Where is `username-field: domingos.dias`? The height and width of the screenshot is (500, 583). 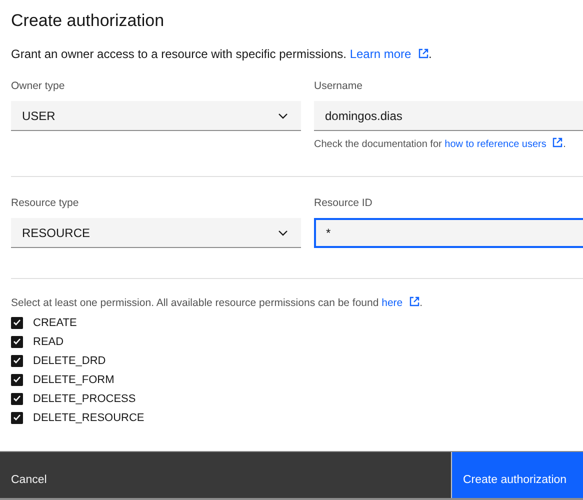
username-field: domingos.dias is located at coordinates (448, 116).